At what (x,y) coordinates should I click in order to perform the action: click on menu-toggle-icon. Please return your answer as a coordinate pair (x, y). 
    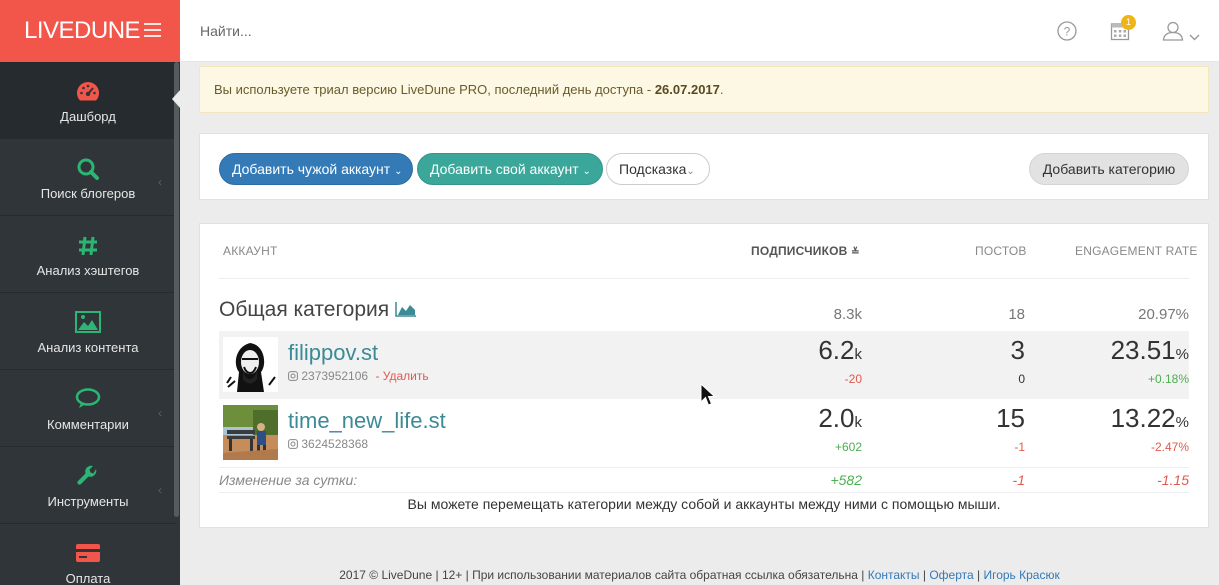
    Looking at the image, I should click on (152, 30).